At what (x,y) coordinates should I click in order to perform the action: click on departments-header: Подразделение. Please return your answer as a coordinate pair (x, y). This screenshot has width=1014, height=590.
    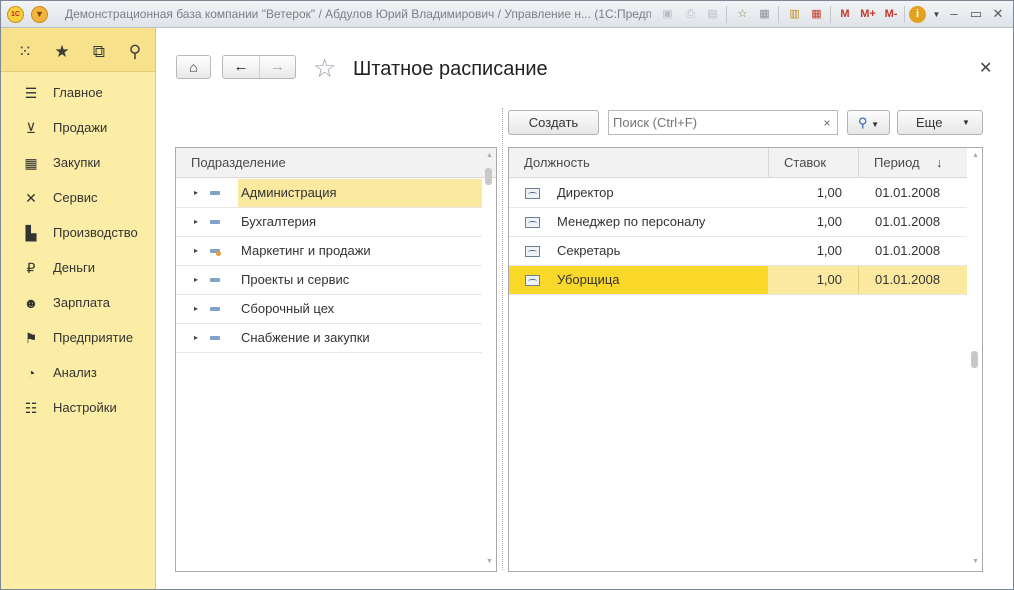
    Looking at the image, I should click on (336, 163).